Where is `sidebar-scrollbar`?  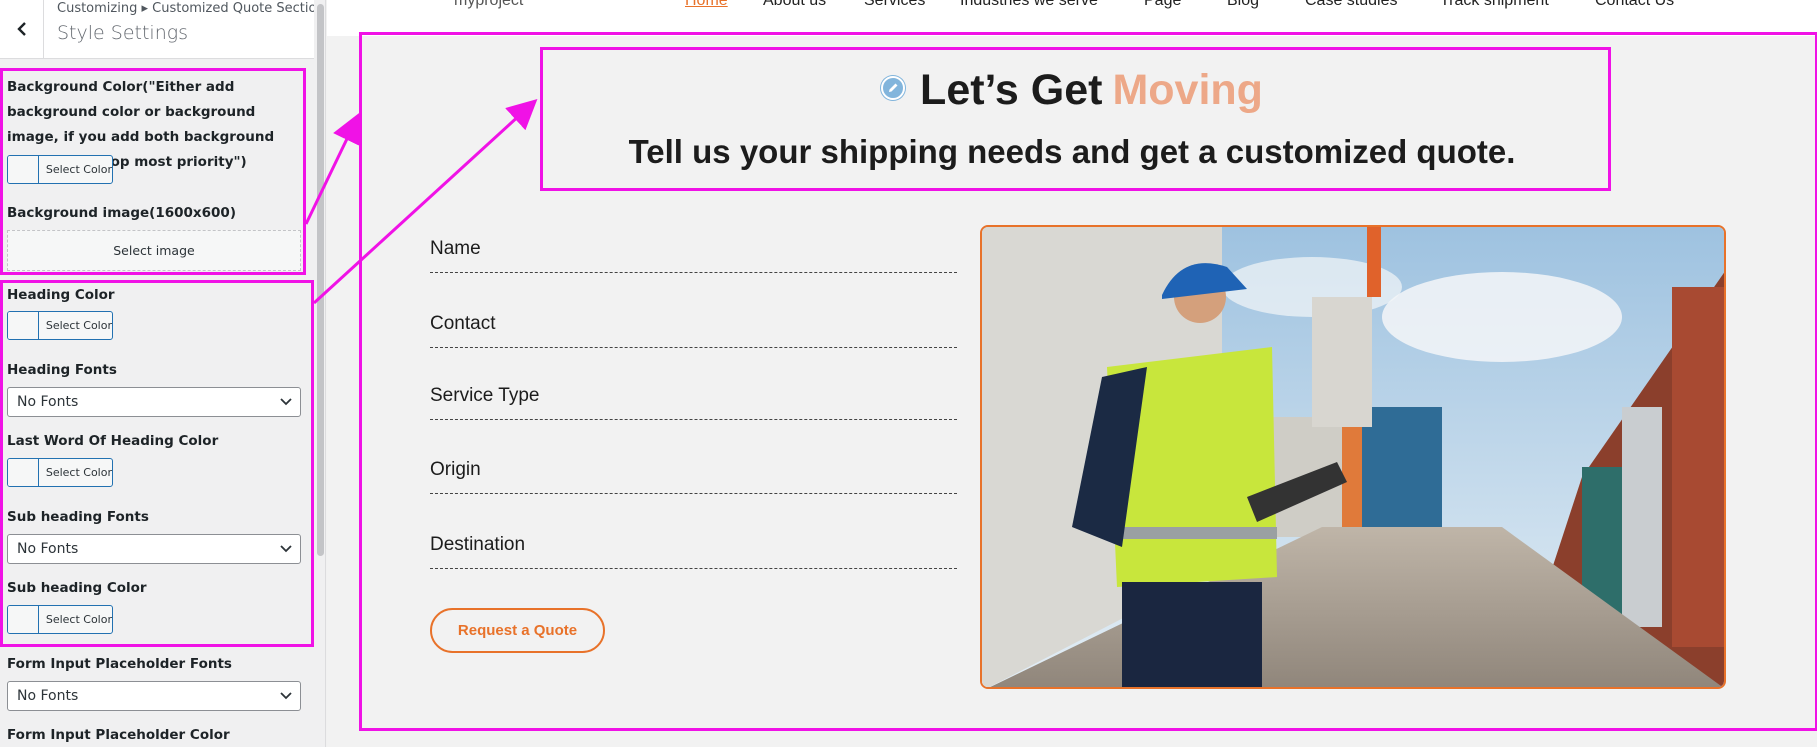 sidebar-scrollbar is located at coordinates (319, 373).